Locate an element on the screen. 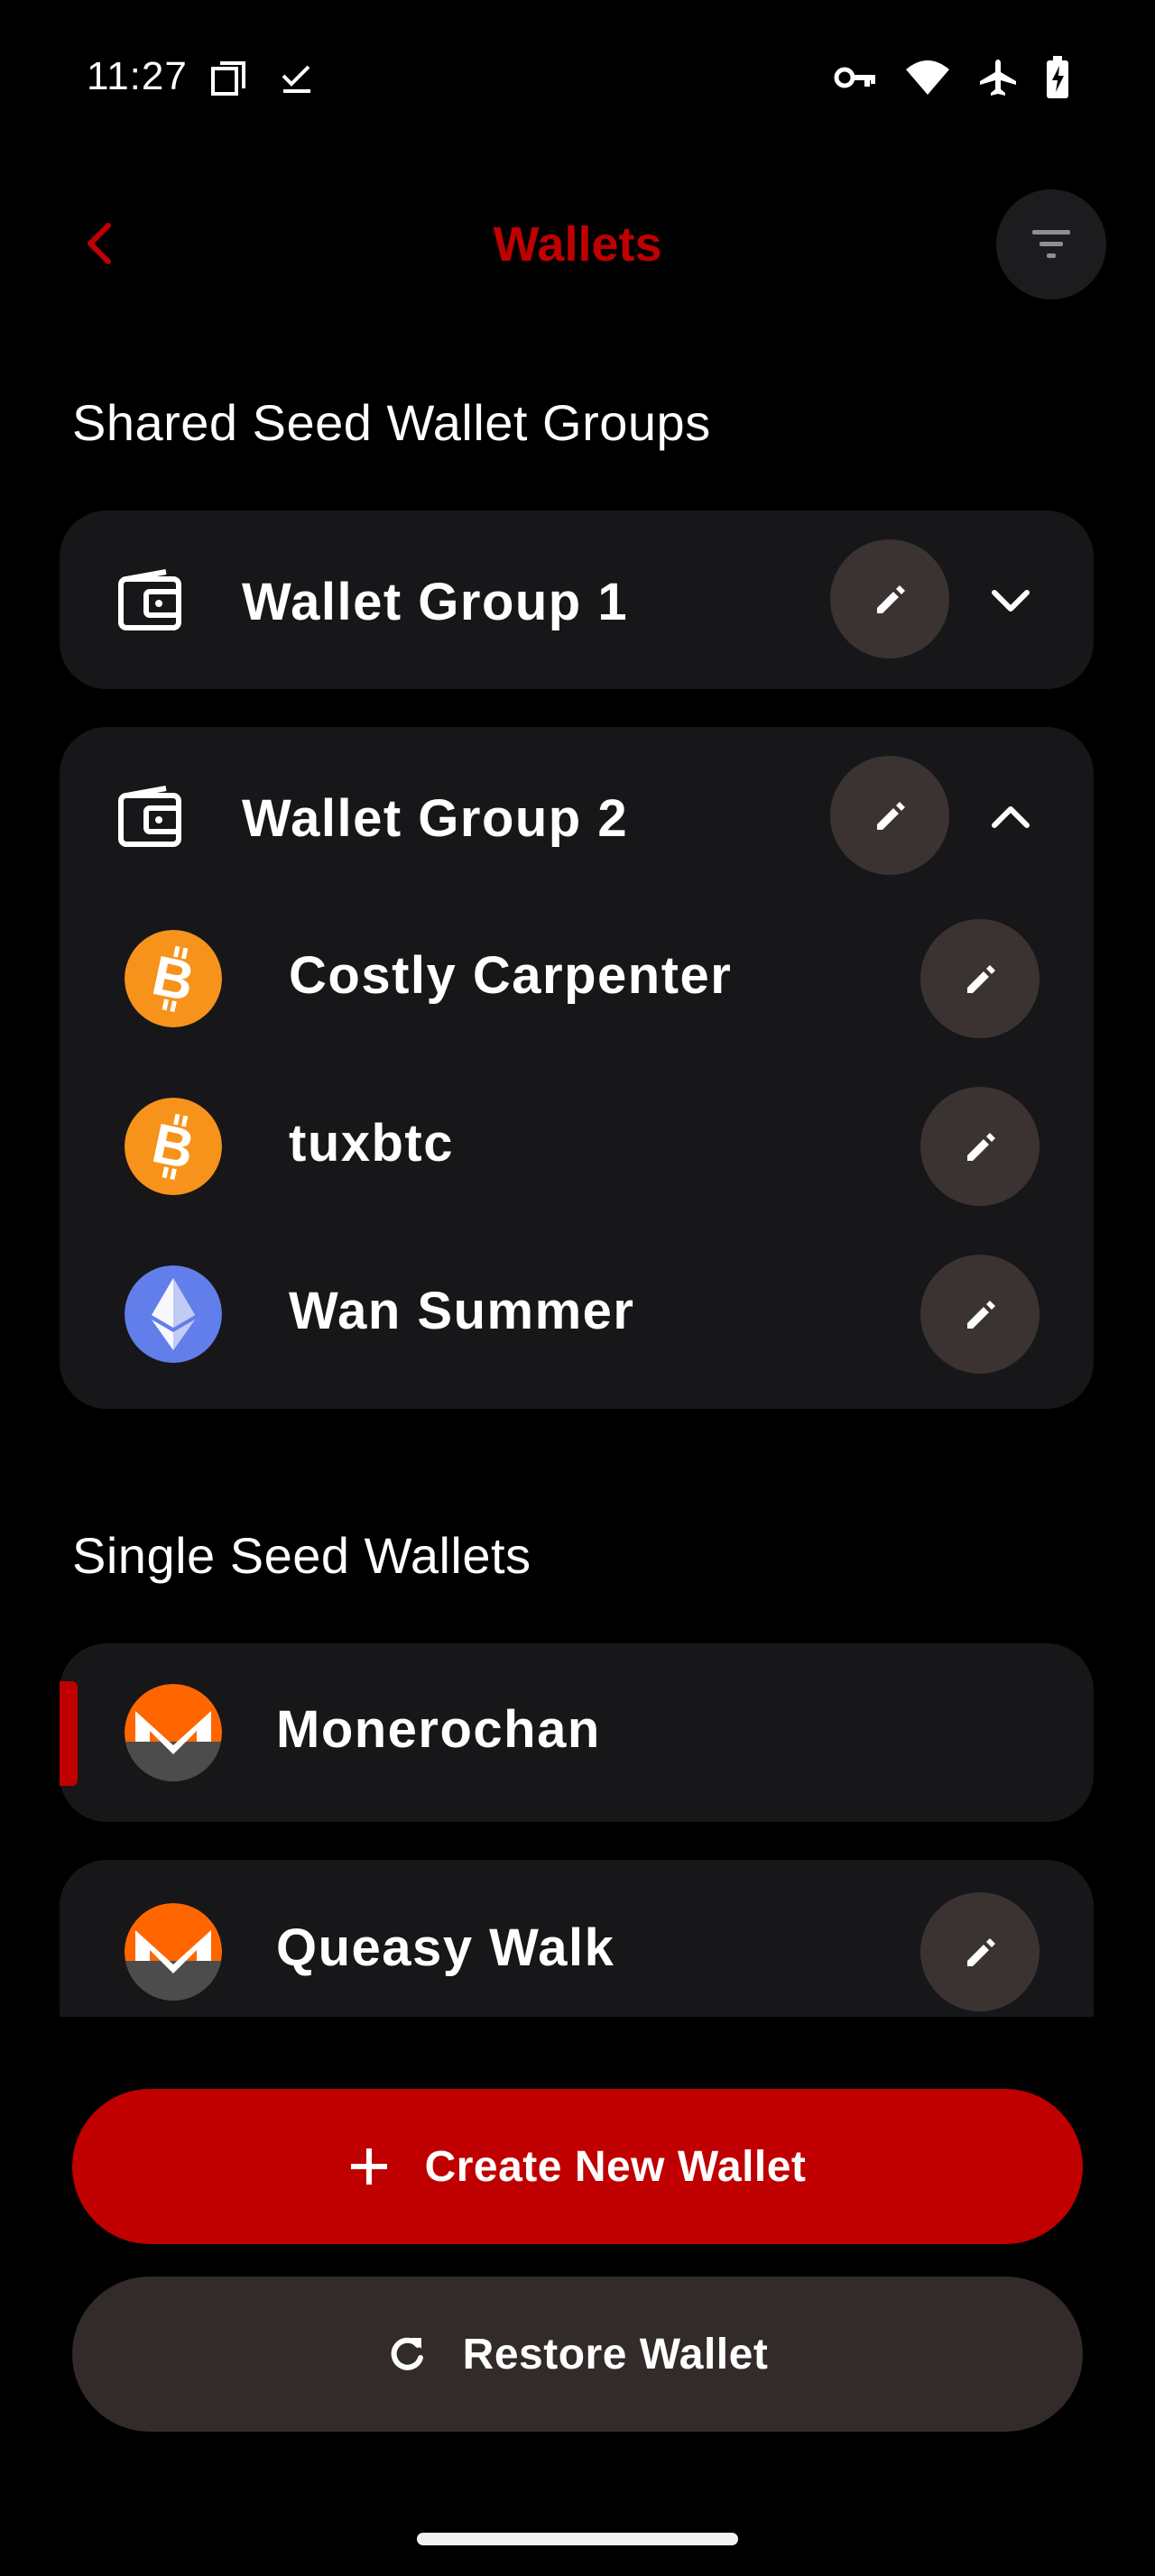  ethereum-icon is located at coordinates (173, 1314).